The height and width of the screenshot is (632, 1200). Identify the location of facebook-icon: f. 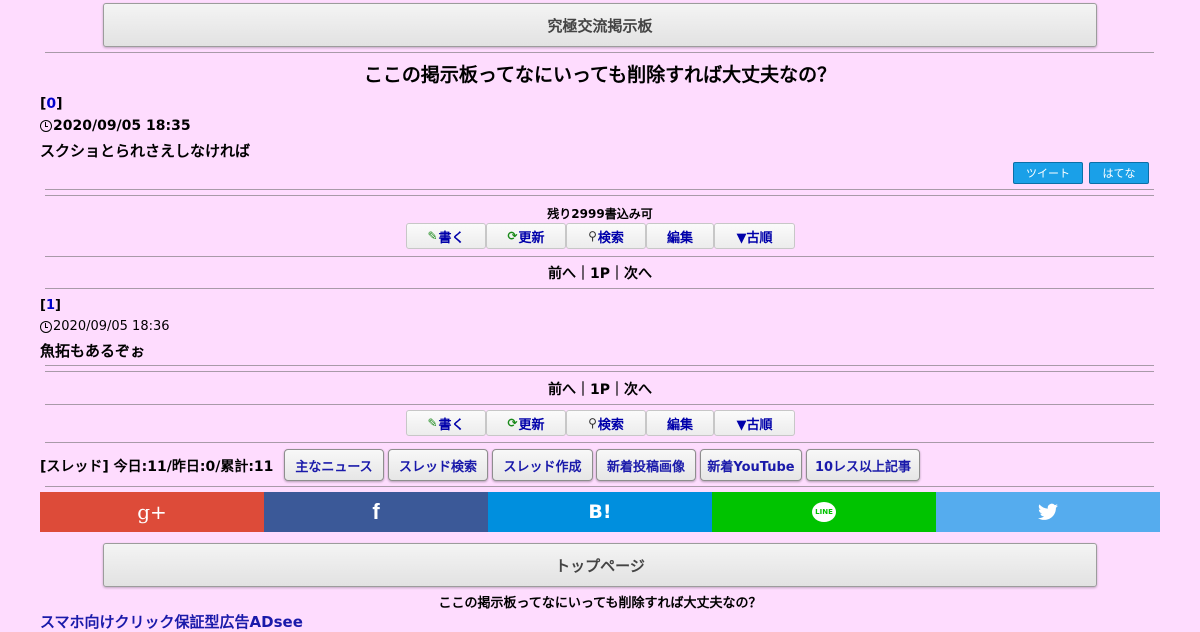
(376, 511).